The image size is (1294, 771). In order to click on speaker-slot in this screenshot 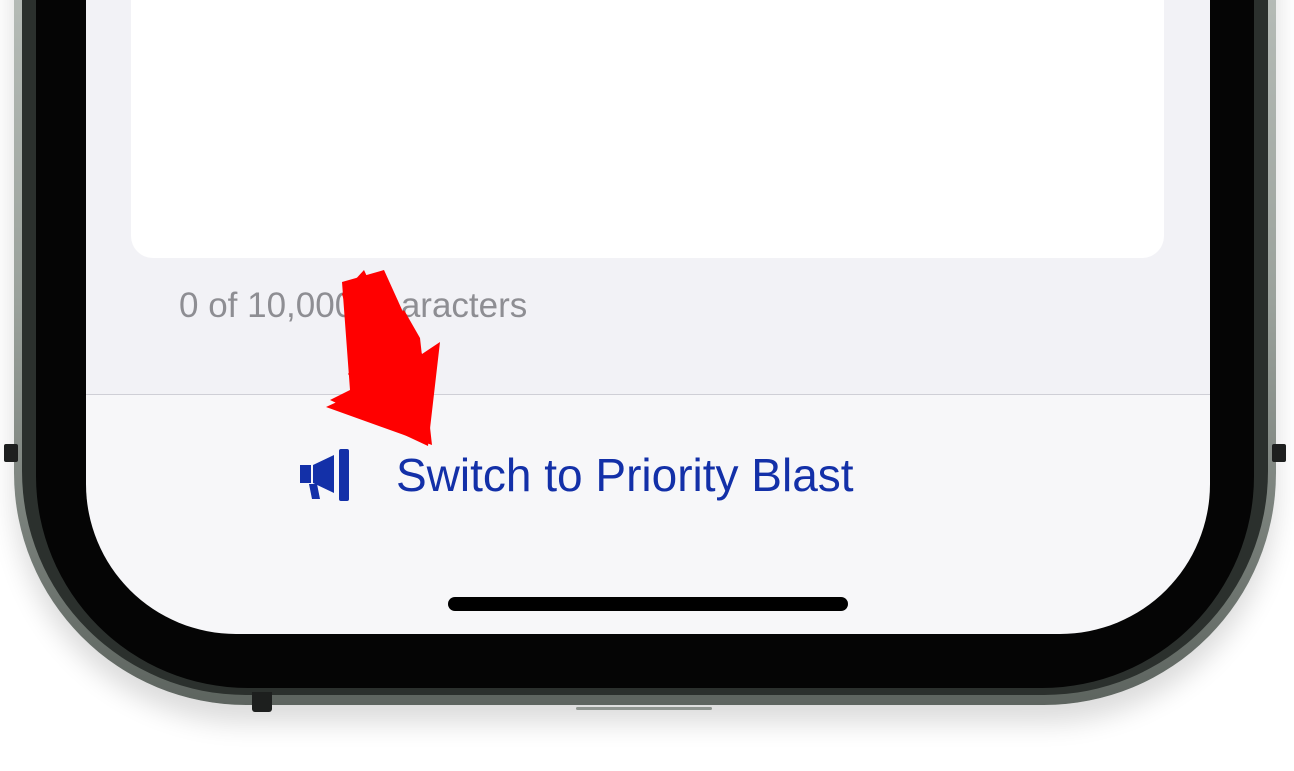, I will do `click(644, 708)`.